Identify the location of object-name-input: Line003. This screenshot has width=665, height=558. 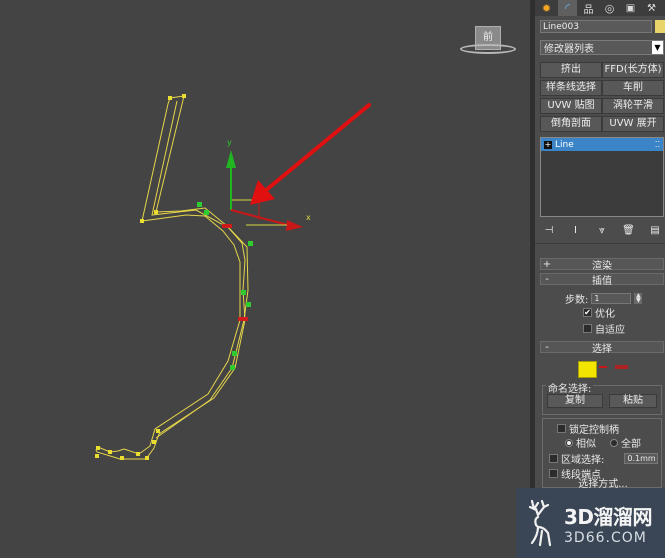
(596, 26).